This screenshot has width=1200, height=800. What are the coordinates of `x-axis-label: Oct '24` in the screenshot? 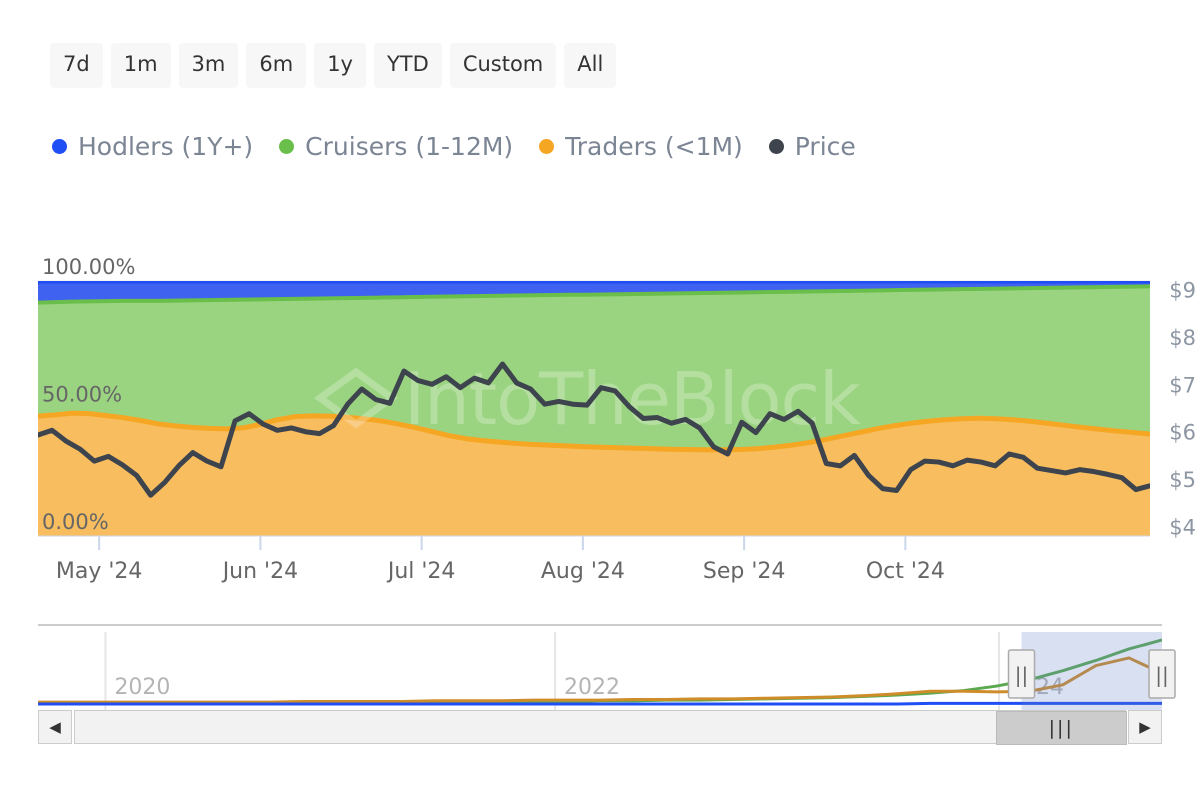 It's located at (905, 571).